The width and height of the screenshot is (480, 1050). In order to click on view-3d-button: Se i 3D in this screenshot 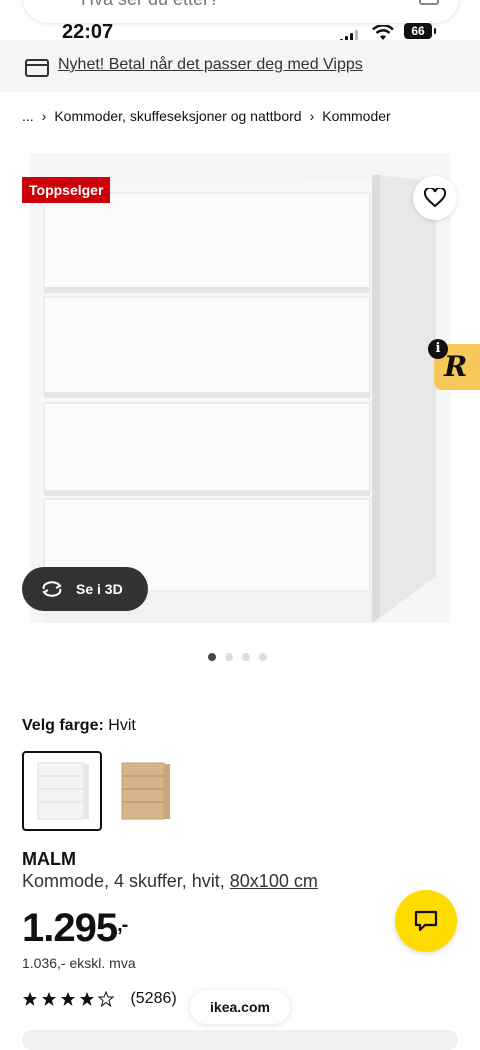, I will do `click(85, 589)`.